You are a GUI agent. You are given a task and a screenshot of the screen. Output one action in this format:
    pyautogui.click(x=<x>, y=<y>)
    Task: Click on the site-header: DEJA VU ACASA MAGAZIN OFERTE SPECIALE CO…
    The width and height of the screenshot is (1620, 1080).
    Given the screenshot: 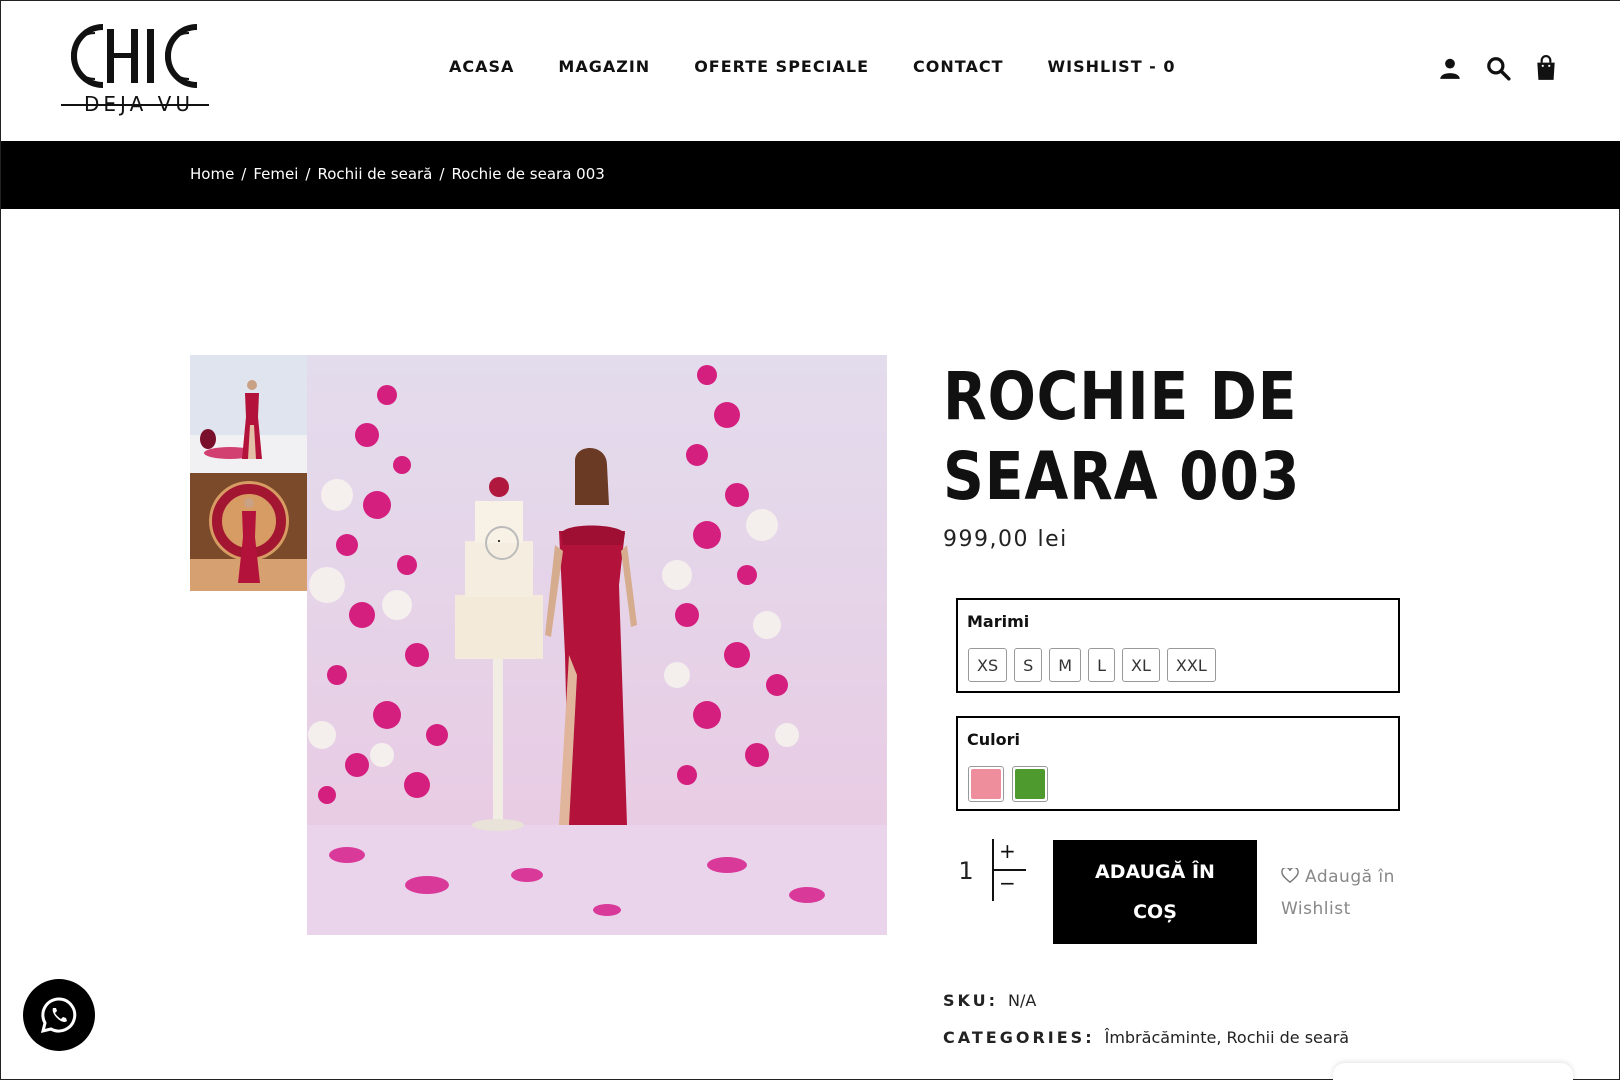 What is the action you would take?
    pyautogui.click(x=810, y=71)
    